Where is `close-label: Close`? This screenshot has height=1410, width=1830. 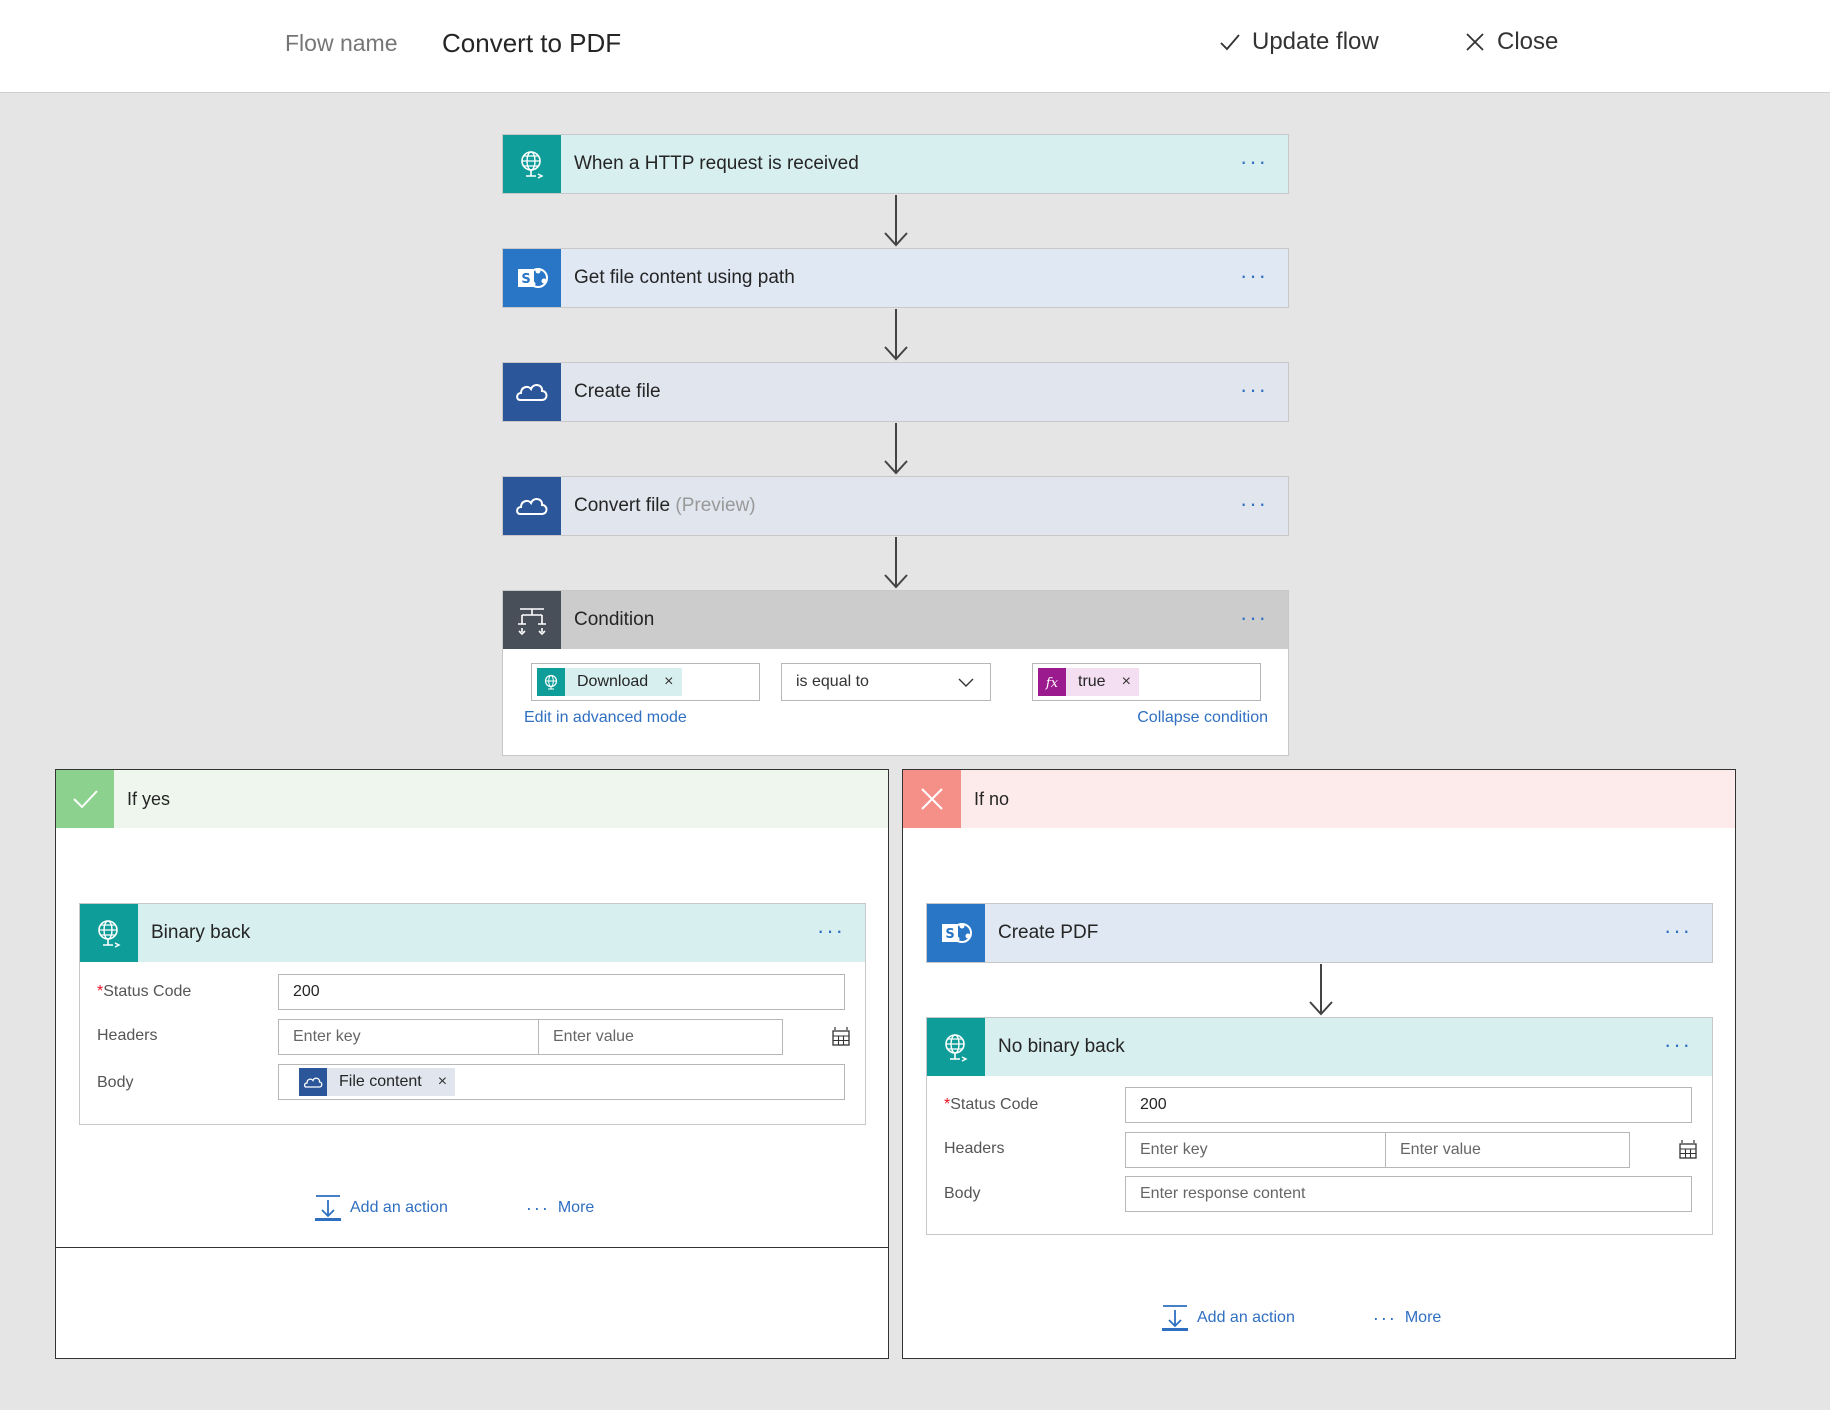
close-label: Close is located at coordinates (1528, 41).